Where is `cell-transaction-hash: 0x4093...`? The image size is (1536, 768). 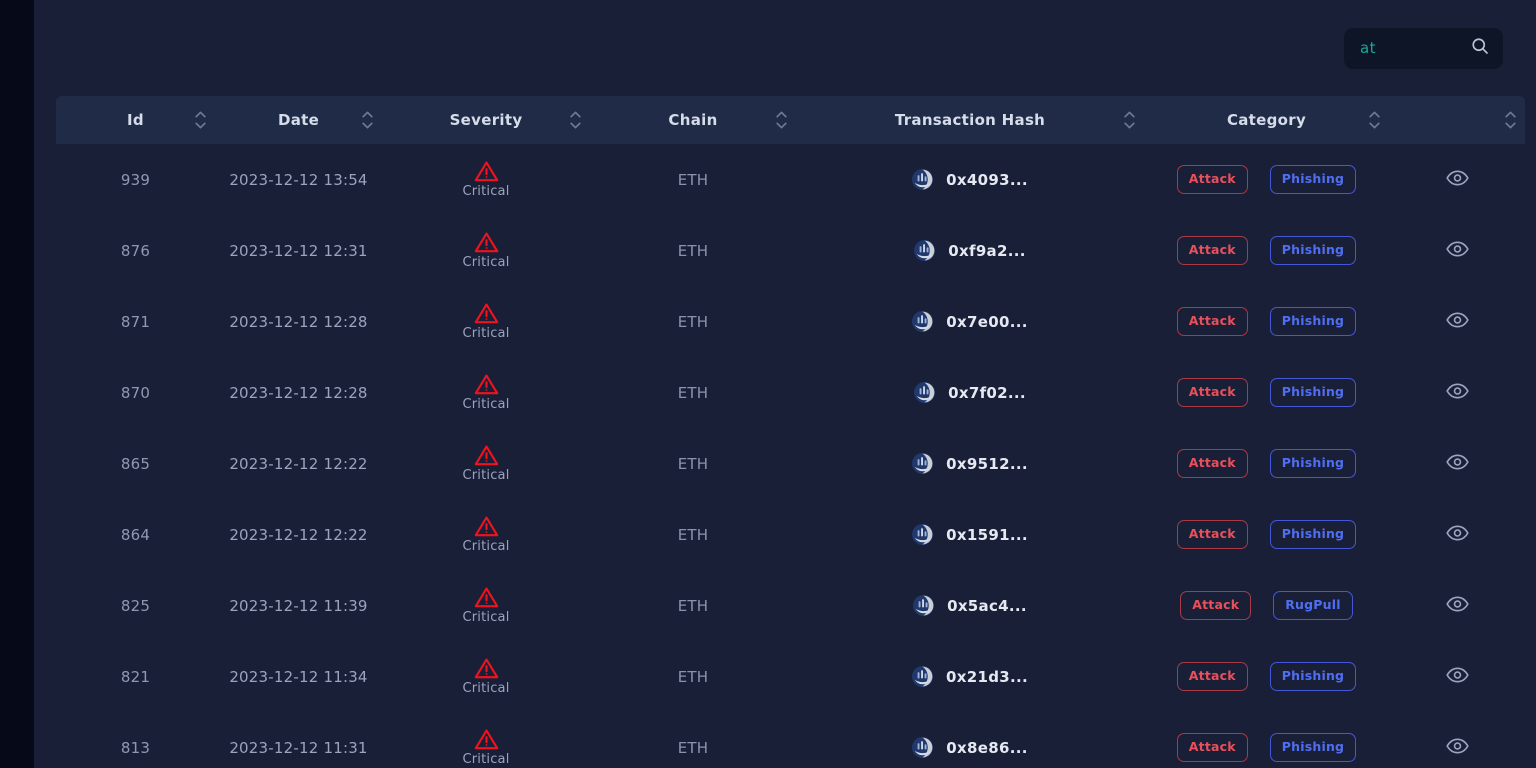 cell-transaction-hash: 0x4093... is located at coordinates (970, 179).